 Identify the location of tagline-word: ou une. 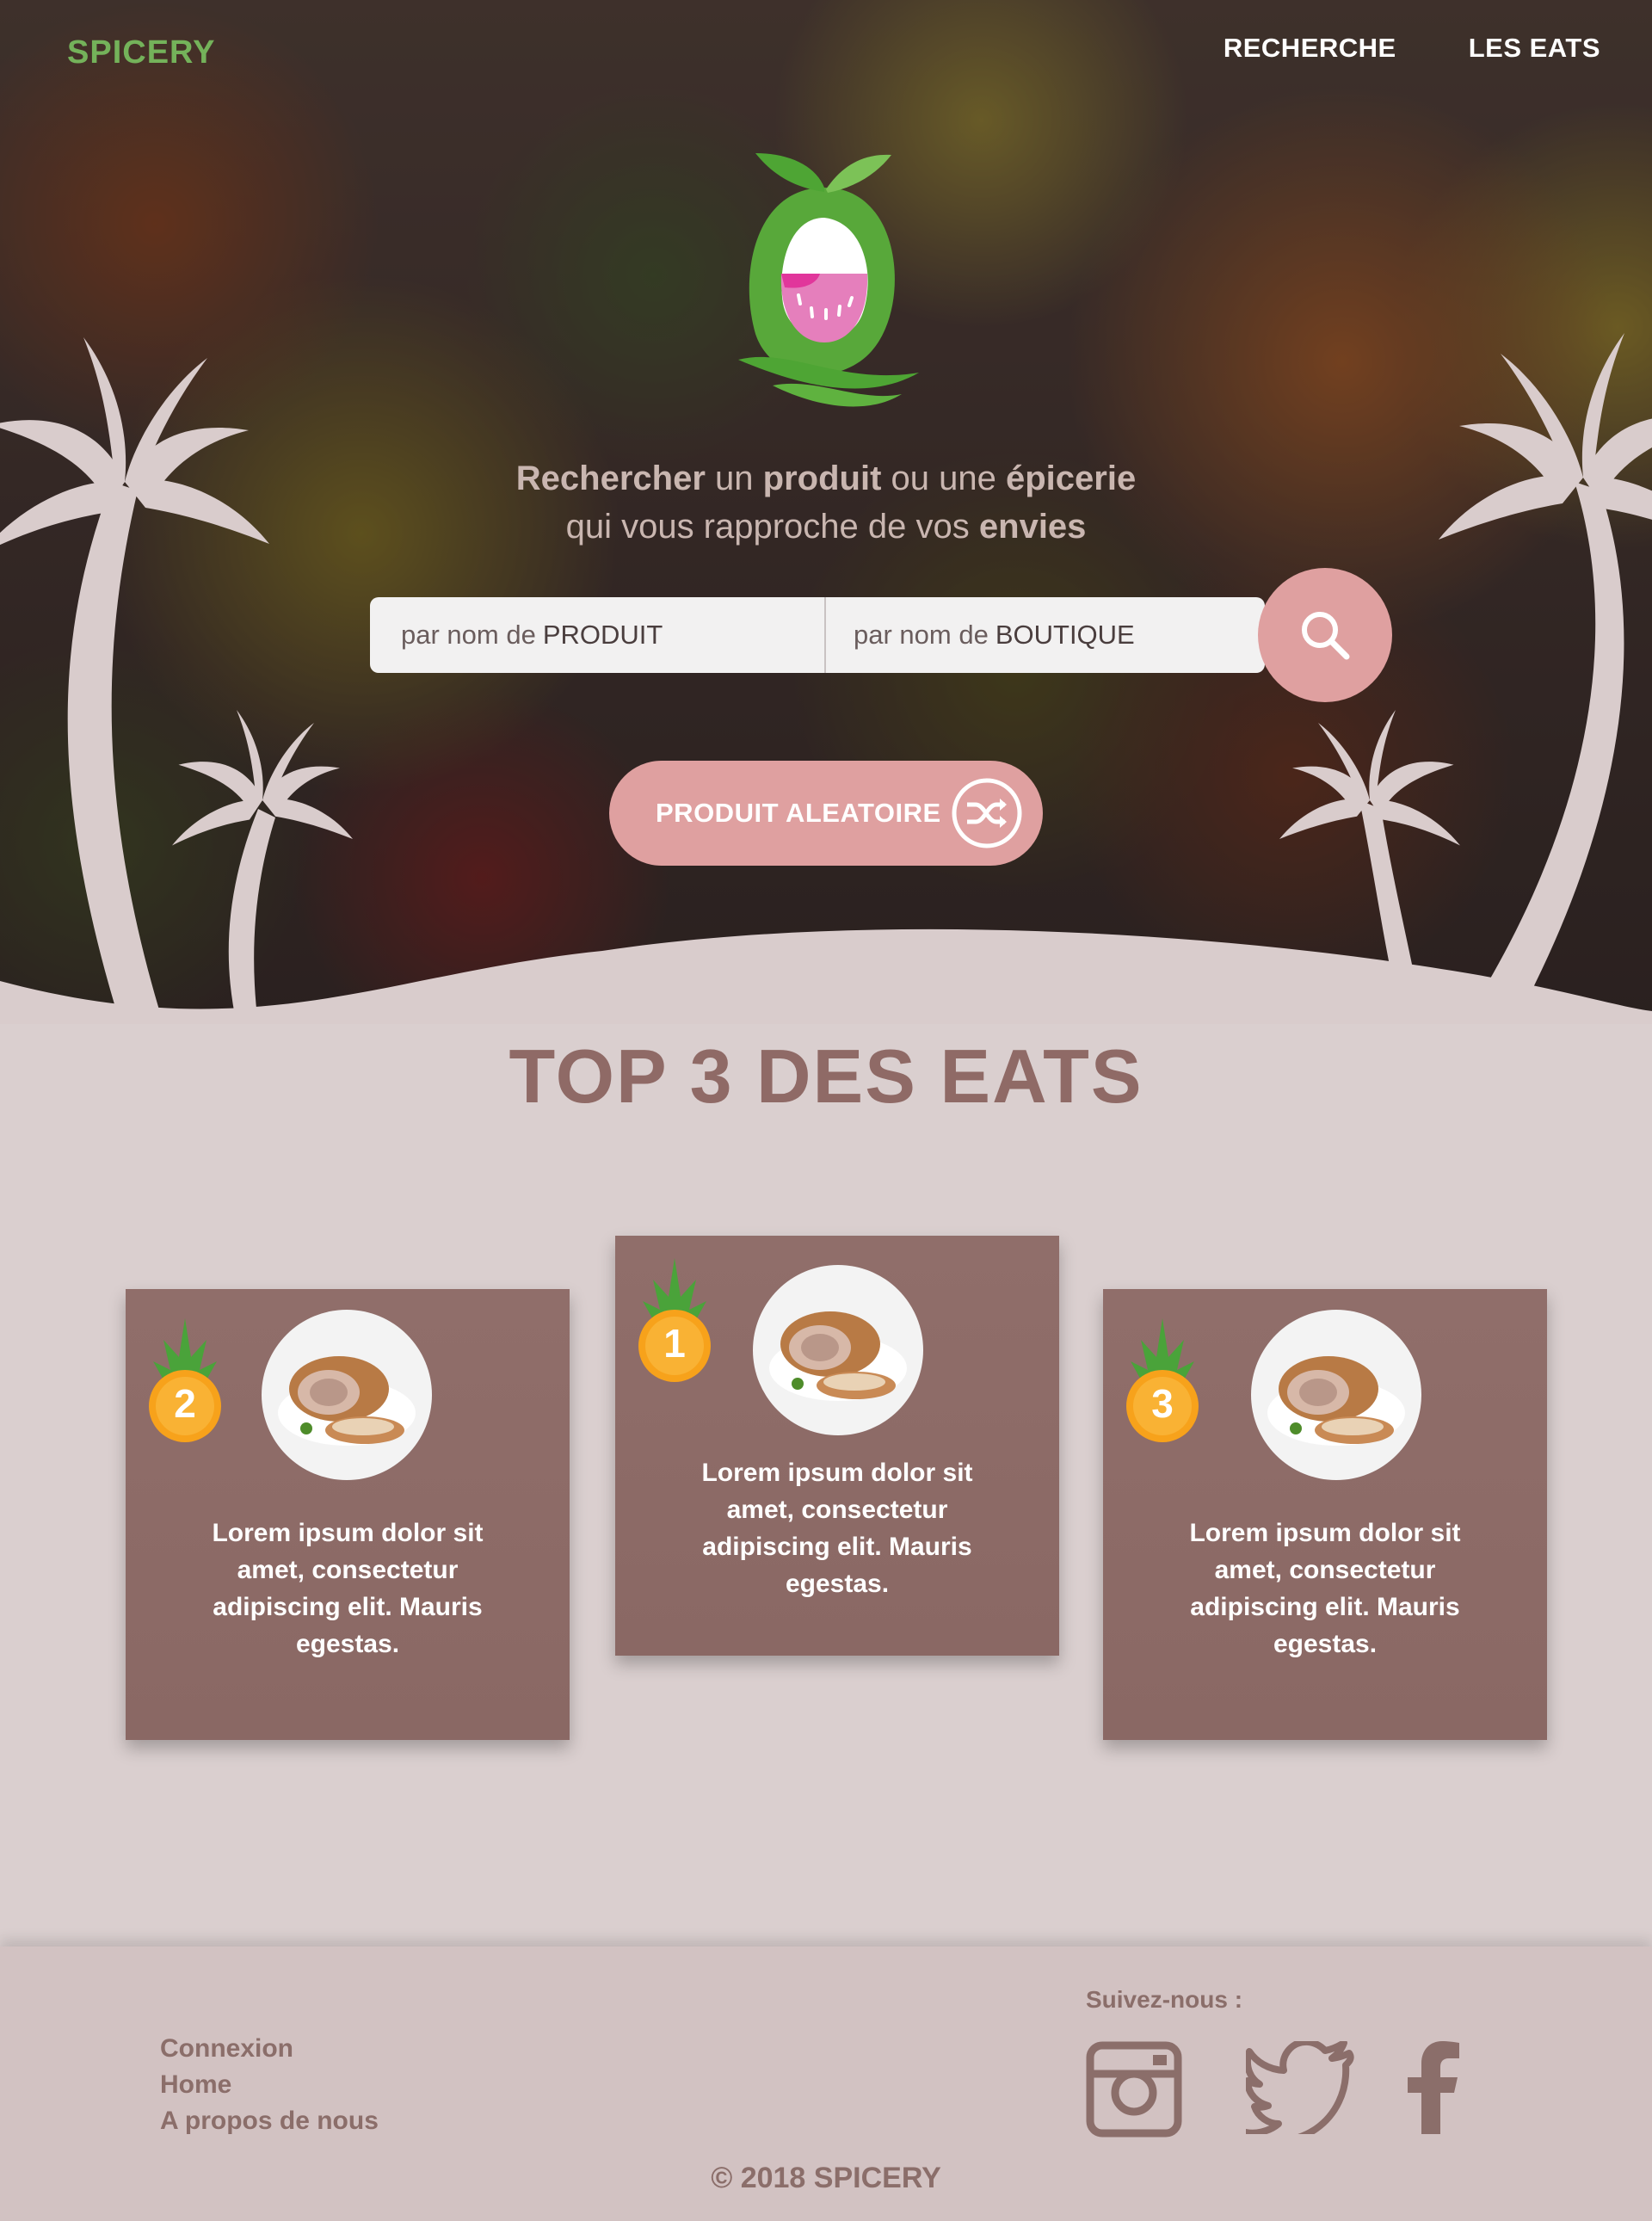
(943, 478).